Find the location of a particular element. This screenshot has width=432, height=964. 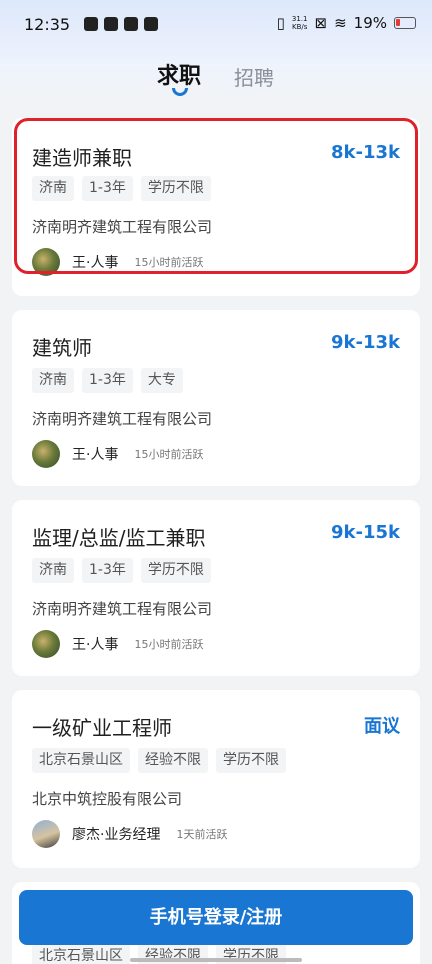

job-salary: 面议 is located at coordinates (382, 726).